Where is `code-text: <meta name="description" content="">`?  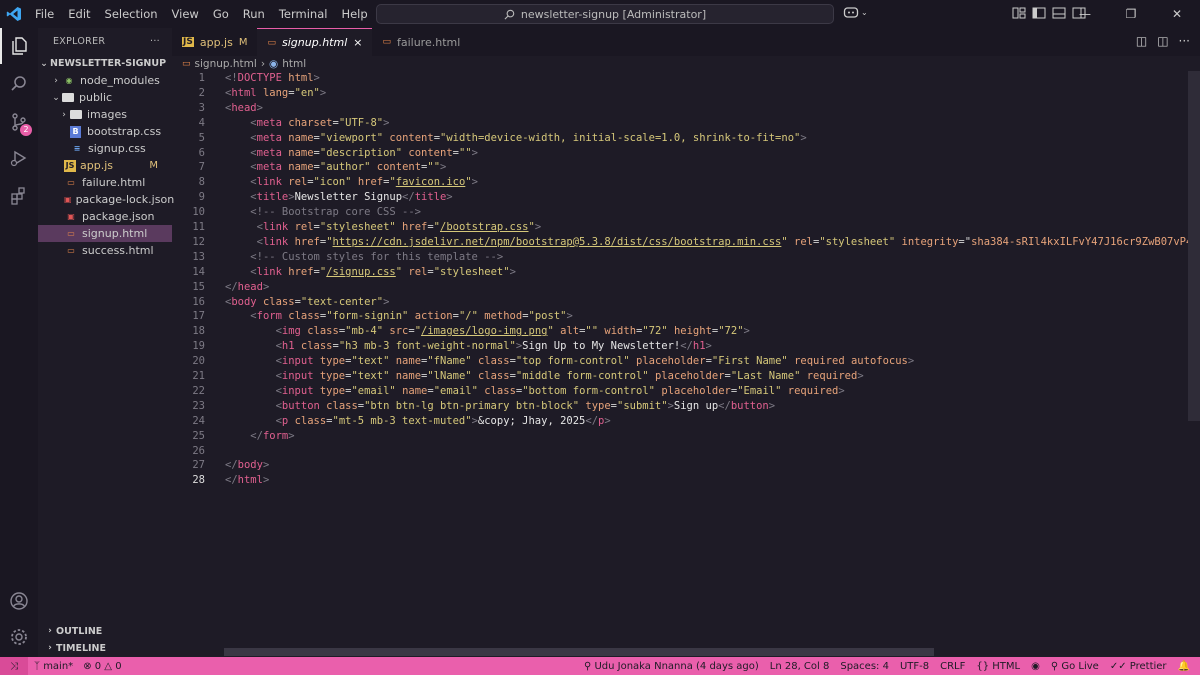
code-text: <meta name="description" content=""> is located at coordinates (364, 152).